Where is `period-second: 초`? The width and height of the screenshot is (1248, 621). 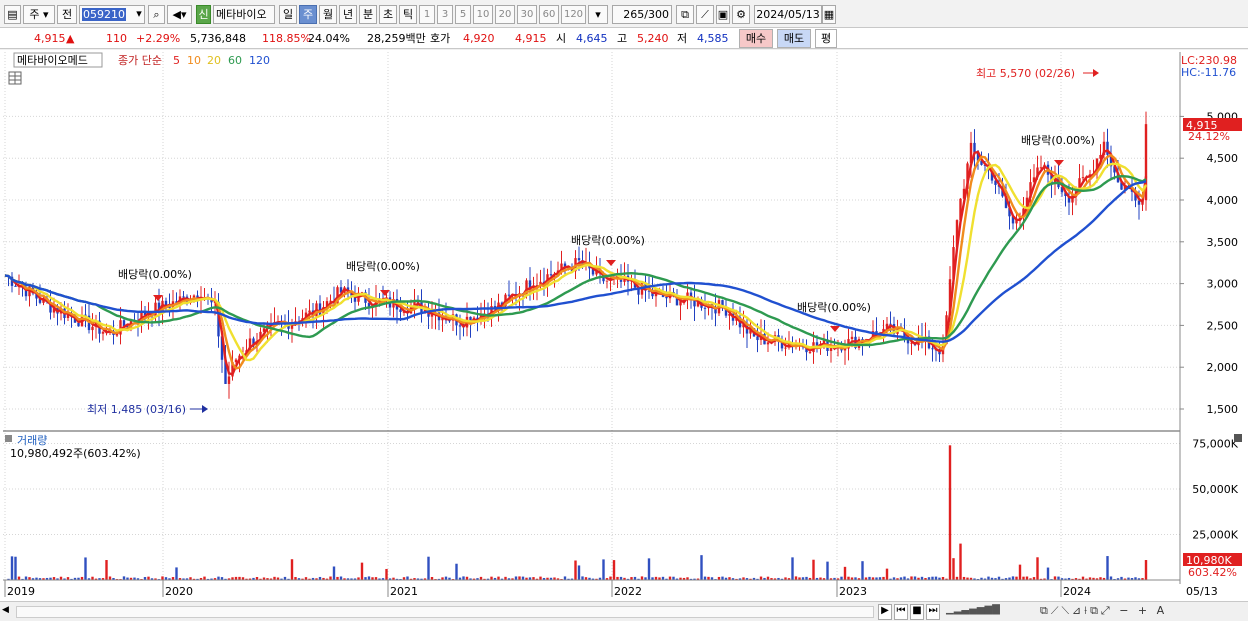
period-second: 초 is located at coordinates (388, 14).